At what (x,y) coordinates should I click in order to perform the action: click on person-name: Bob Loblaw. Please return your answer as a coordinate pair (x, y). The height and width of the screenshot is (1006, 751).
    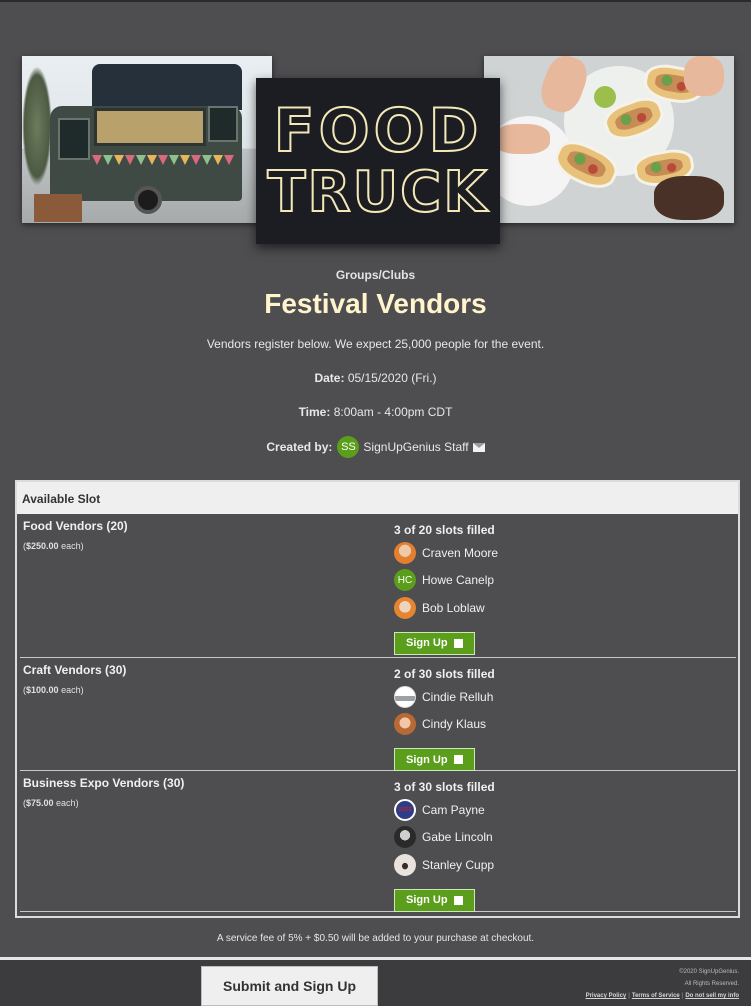
    Looking at the image, I should click on (453, 607).